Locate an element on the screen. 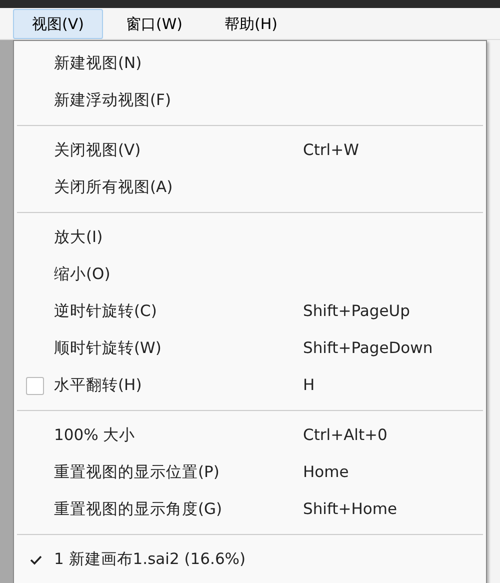  checkbox is located at coordinates (35, 385).